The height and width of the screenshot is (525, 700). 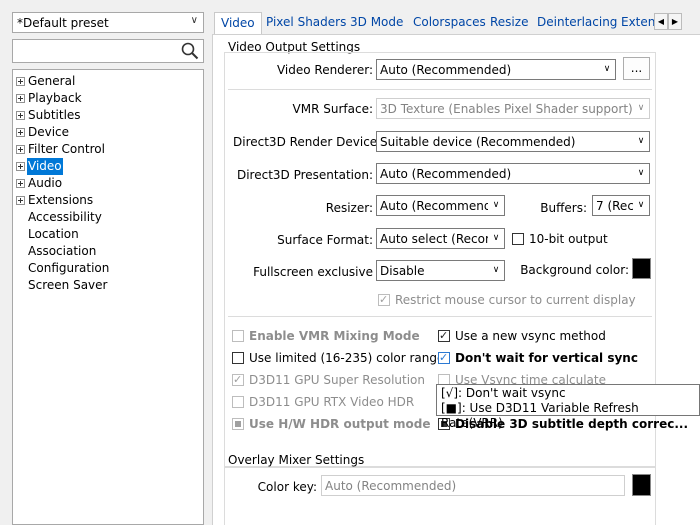 What do you see at coordinates (563, 208) in the screenshot?
I see `buffers-label: Buffers:` at bounding box center [563, 208].